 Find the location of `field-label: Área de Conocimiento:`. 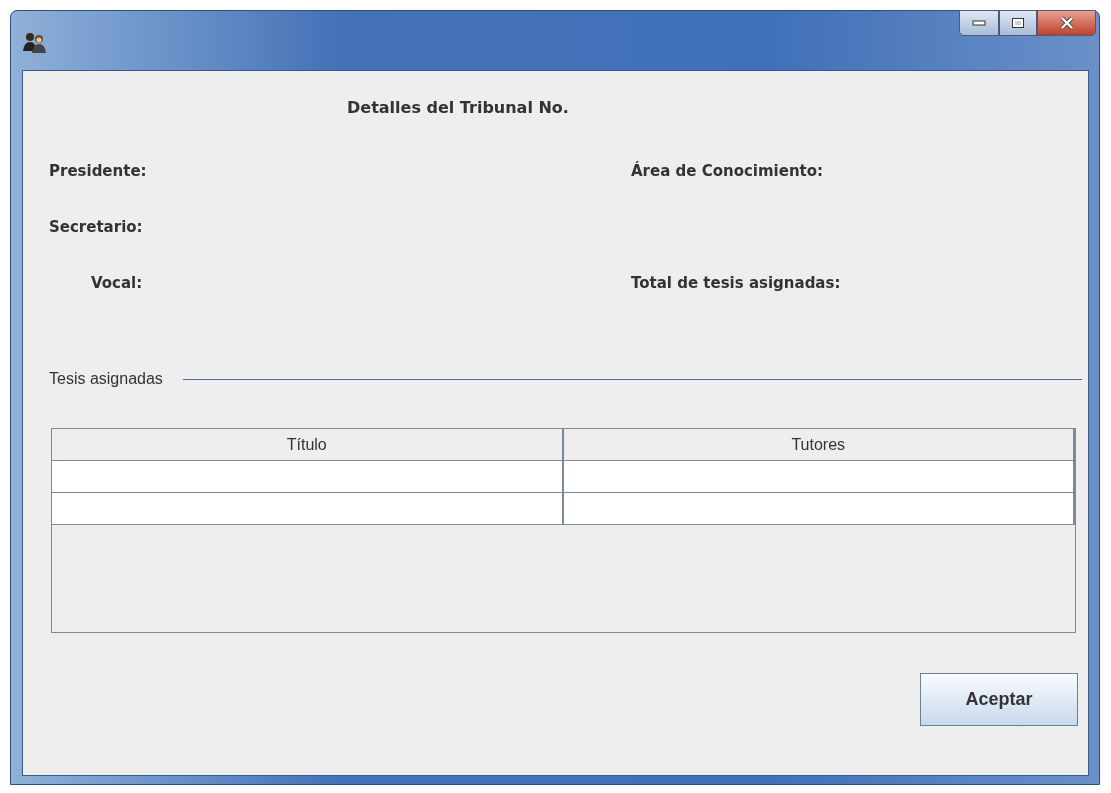

field-label: Área de Conocimiento: is located at coordinates (727, 171).